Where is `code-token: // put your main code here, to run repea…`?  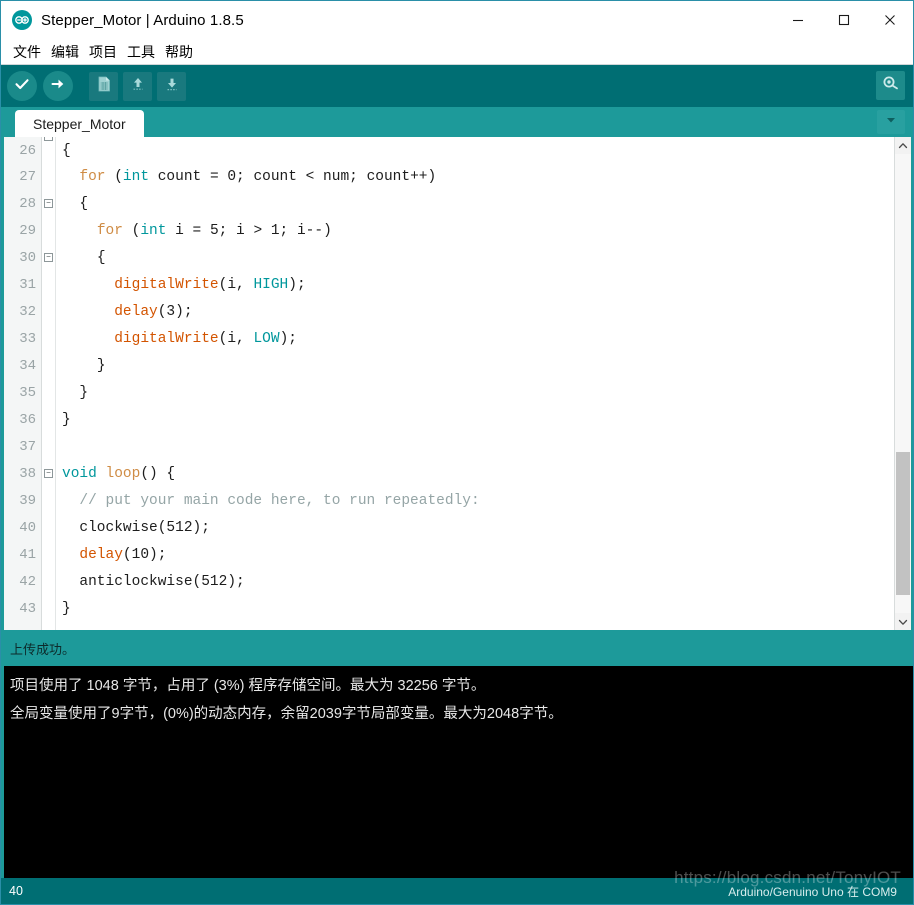 code-token: // put your main code here, to run repea… is located at coordinates (279, 501).